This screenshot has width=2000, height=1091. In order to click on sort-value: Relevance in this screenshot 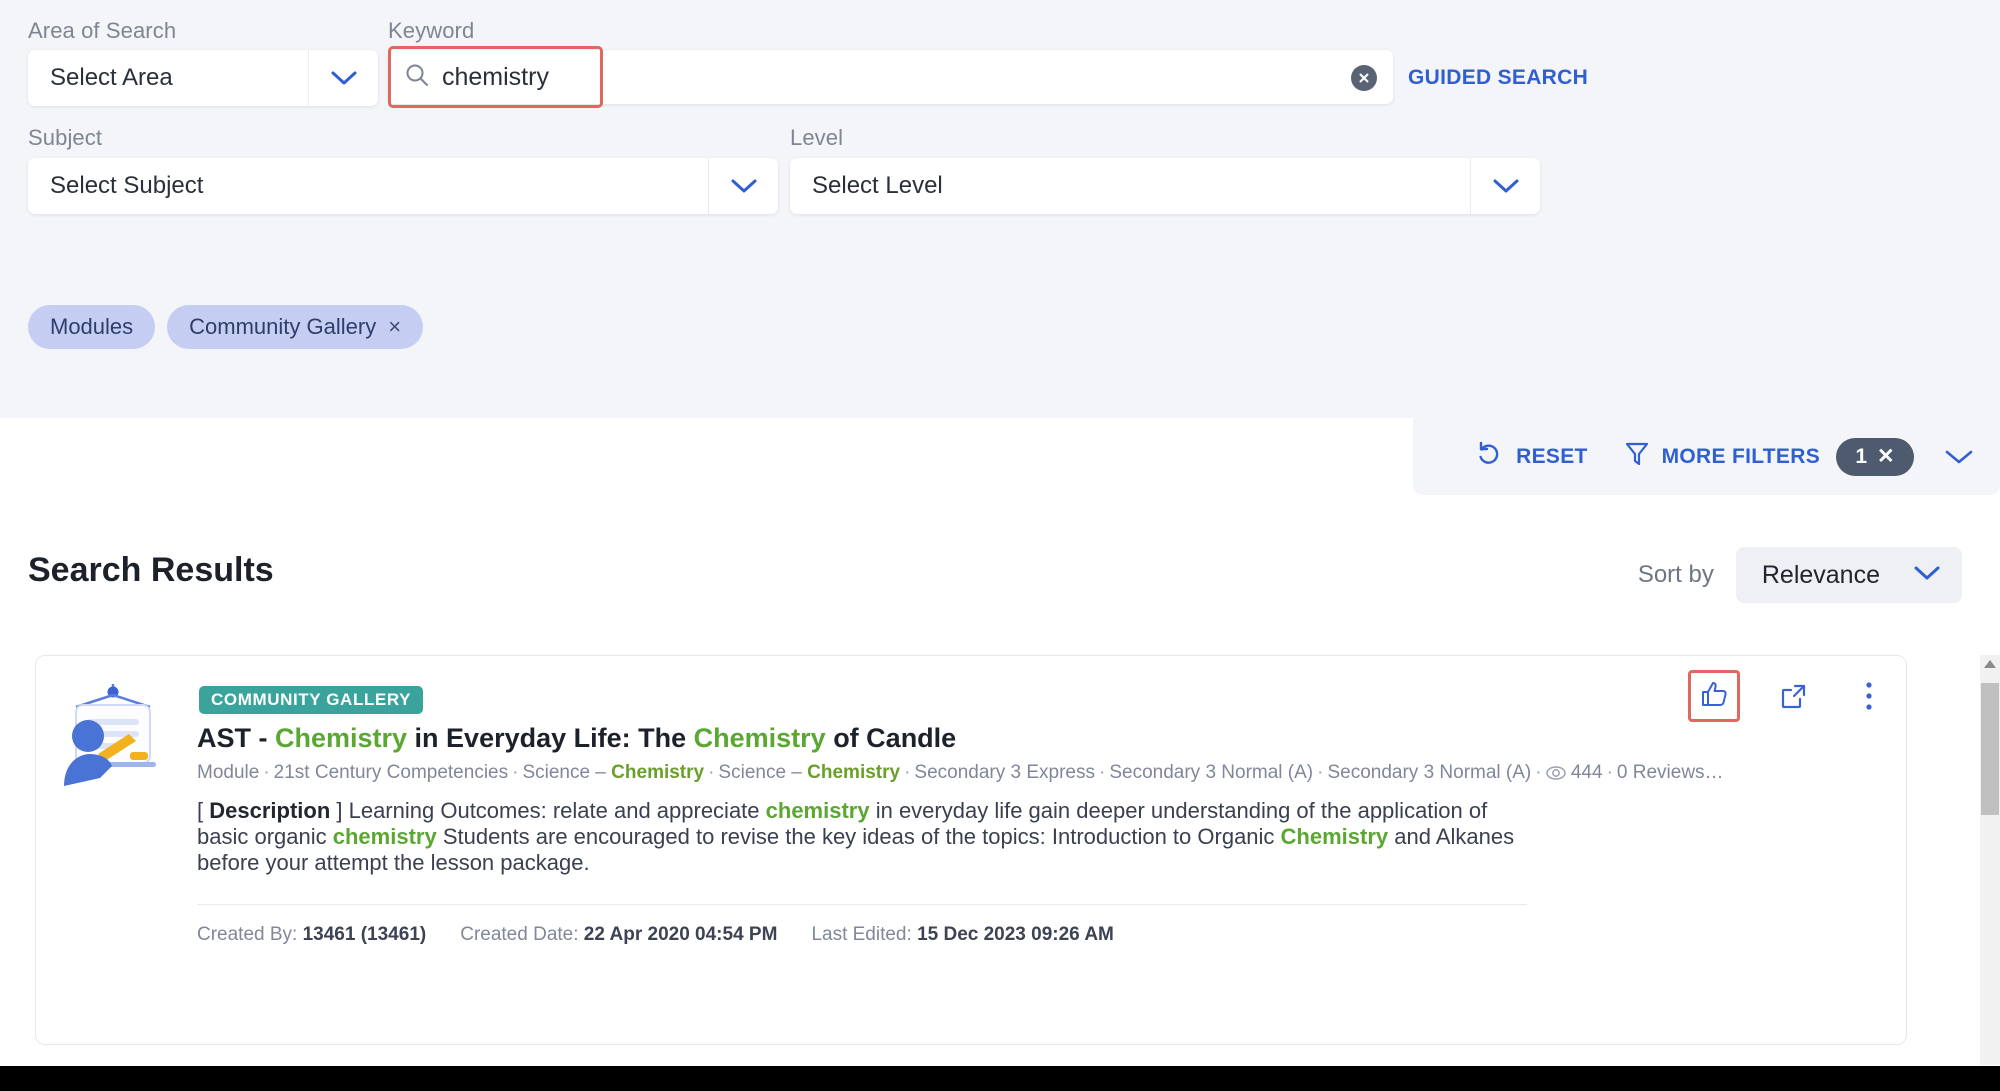, I will do `click(1820, 574)`.